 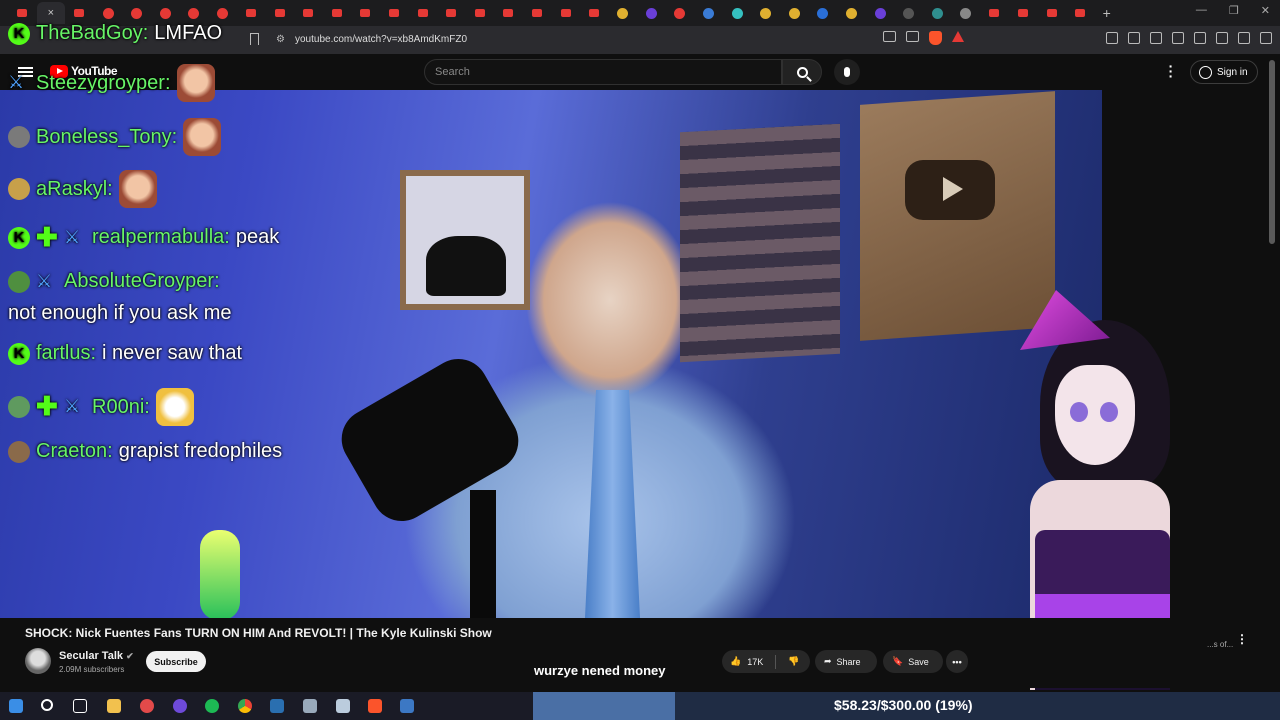 I want to click on save-button: 🔖 Save, so click(x=913, y=661).